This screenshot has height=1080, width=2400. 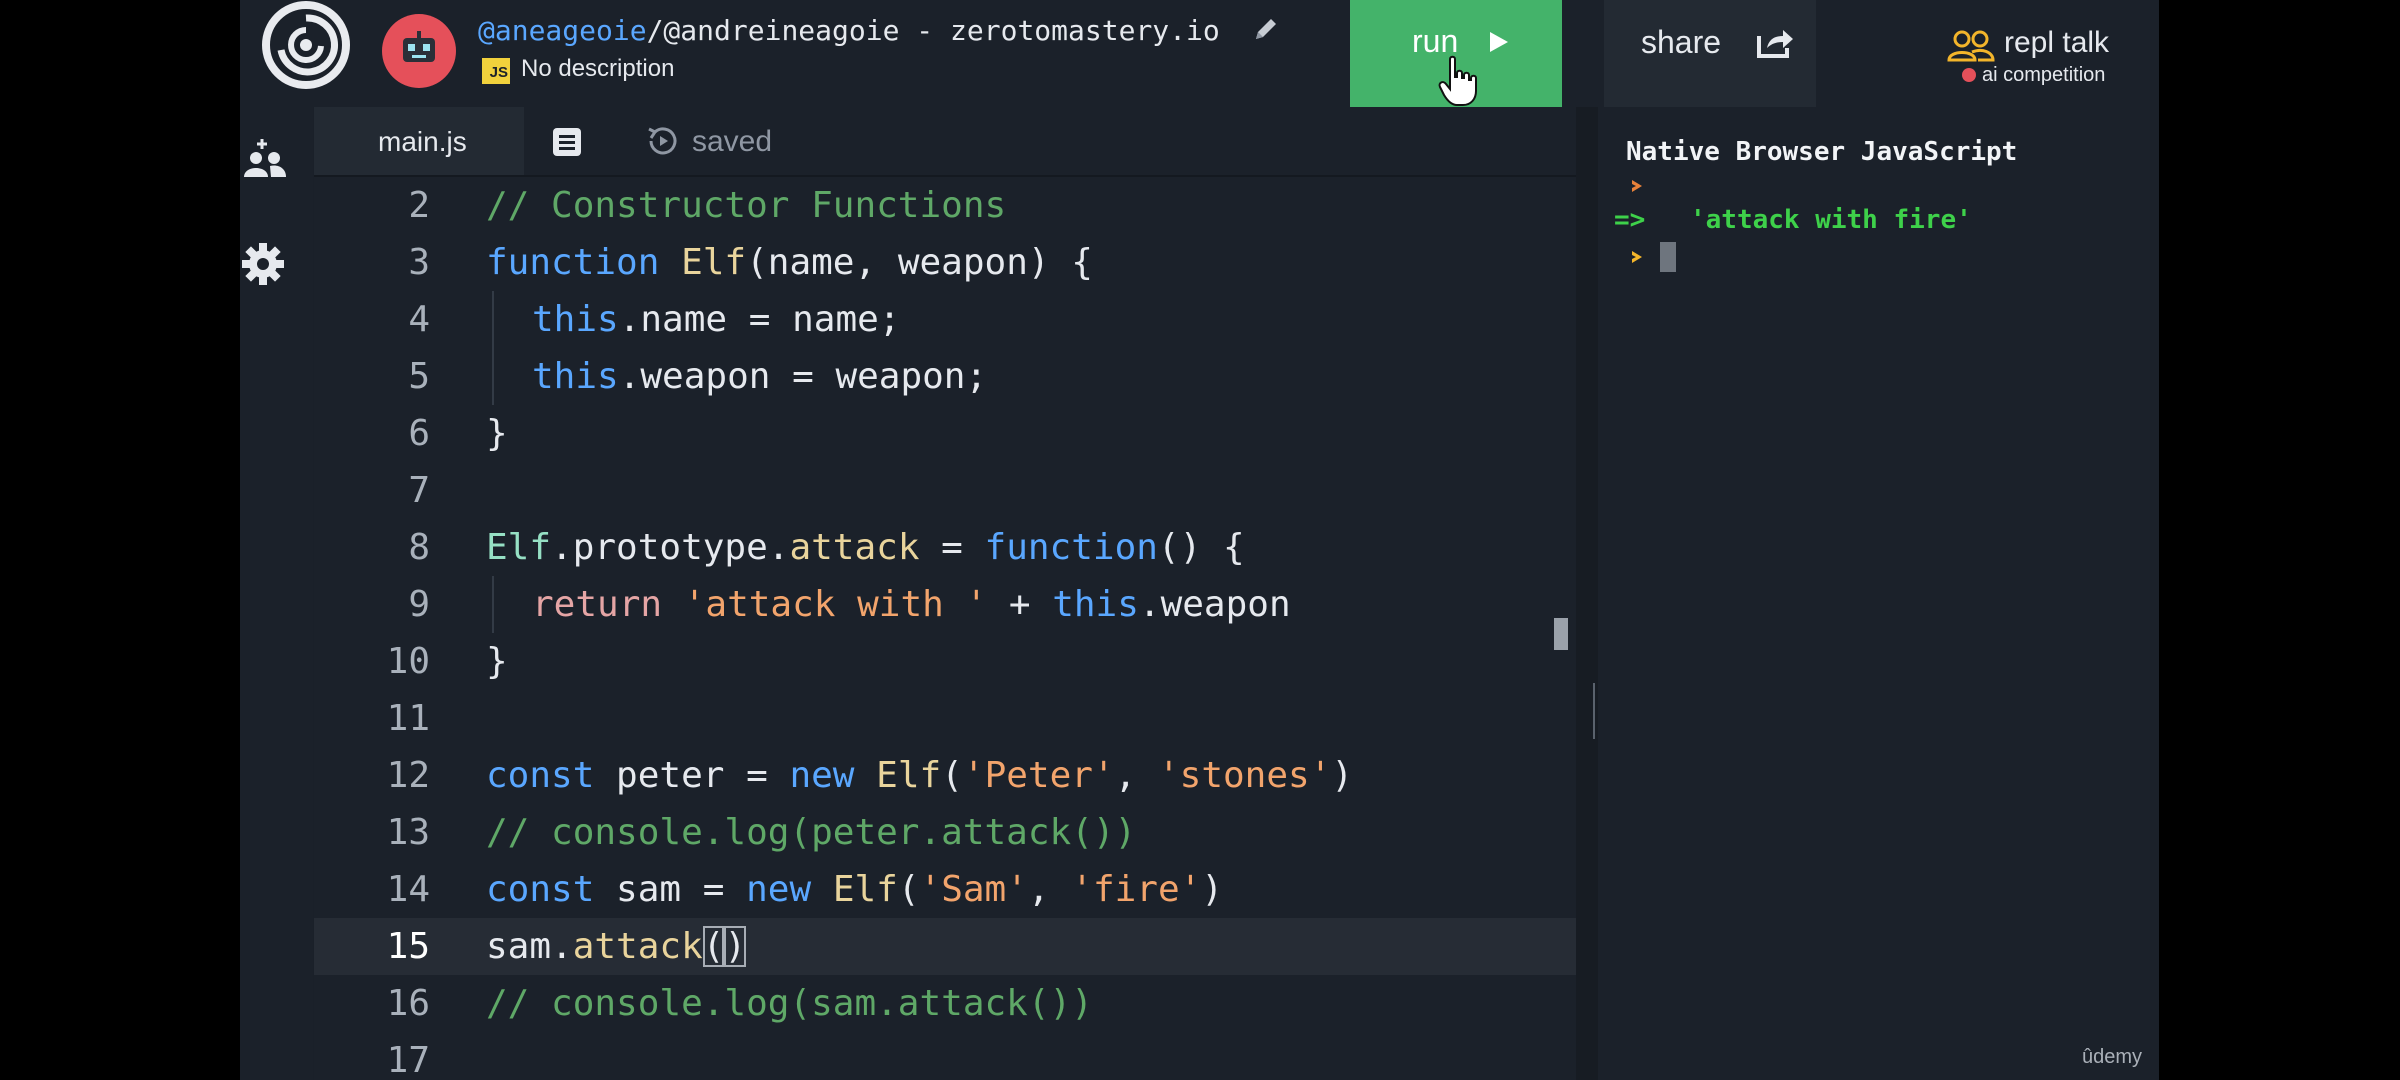 What do you see at coordinates (264, 161) in the screenshot?
I see `invite-user-icon` at bounding box center [264, 161].